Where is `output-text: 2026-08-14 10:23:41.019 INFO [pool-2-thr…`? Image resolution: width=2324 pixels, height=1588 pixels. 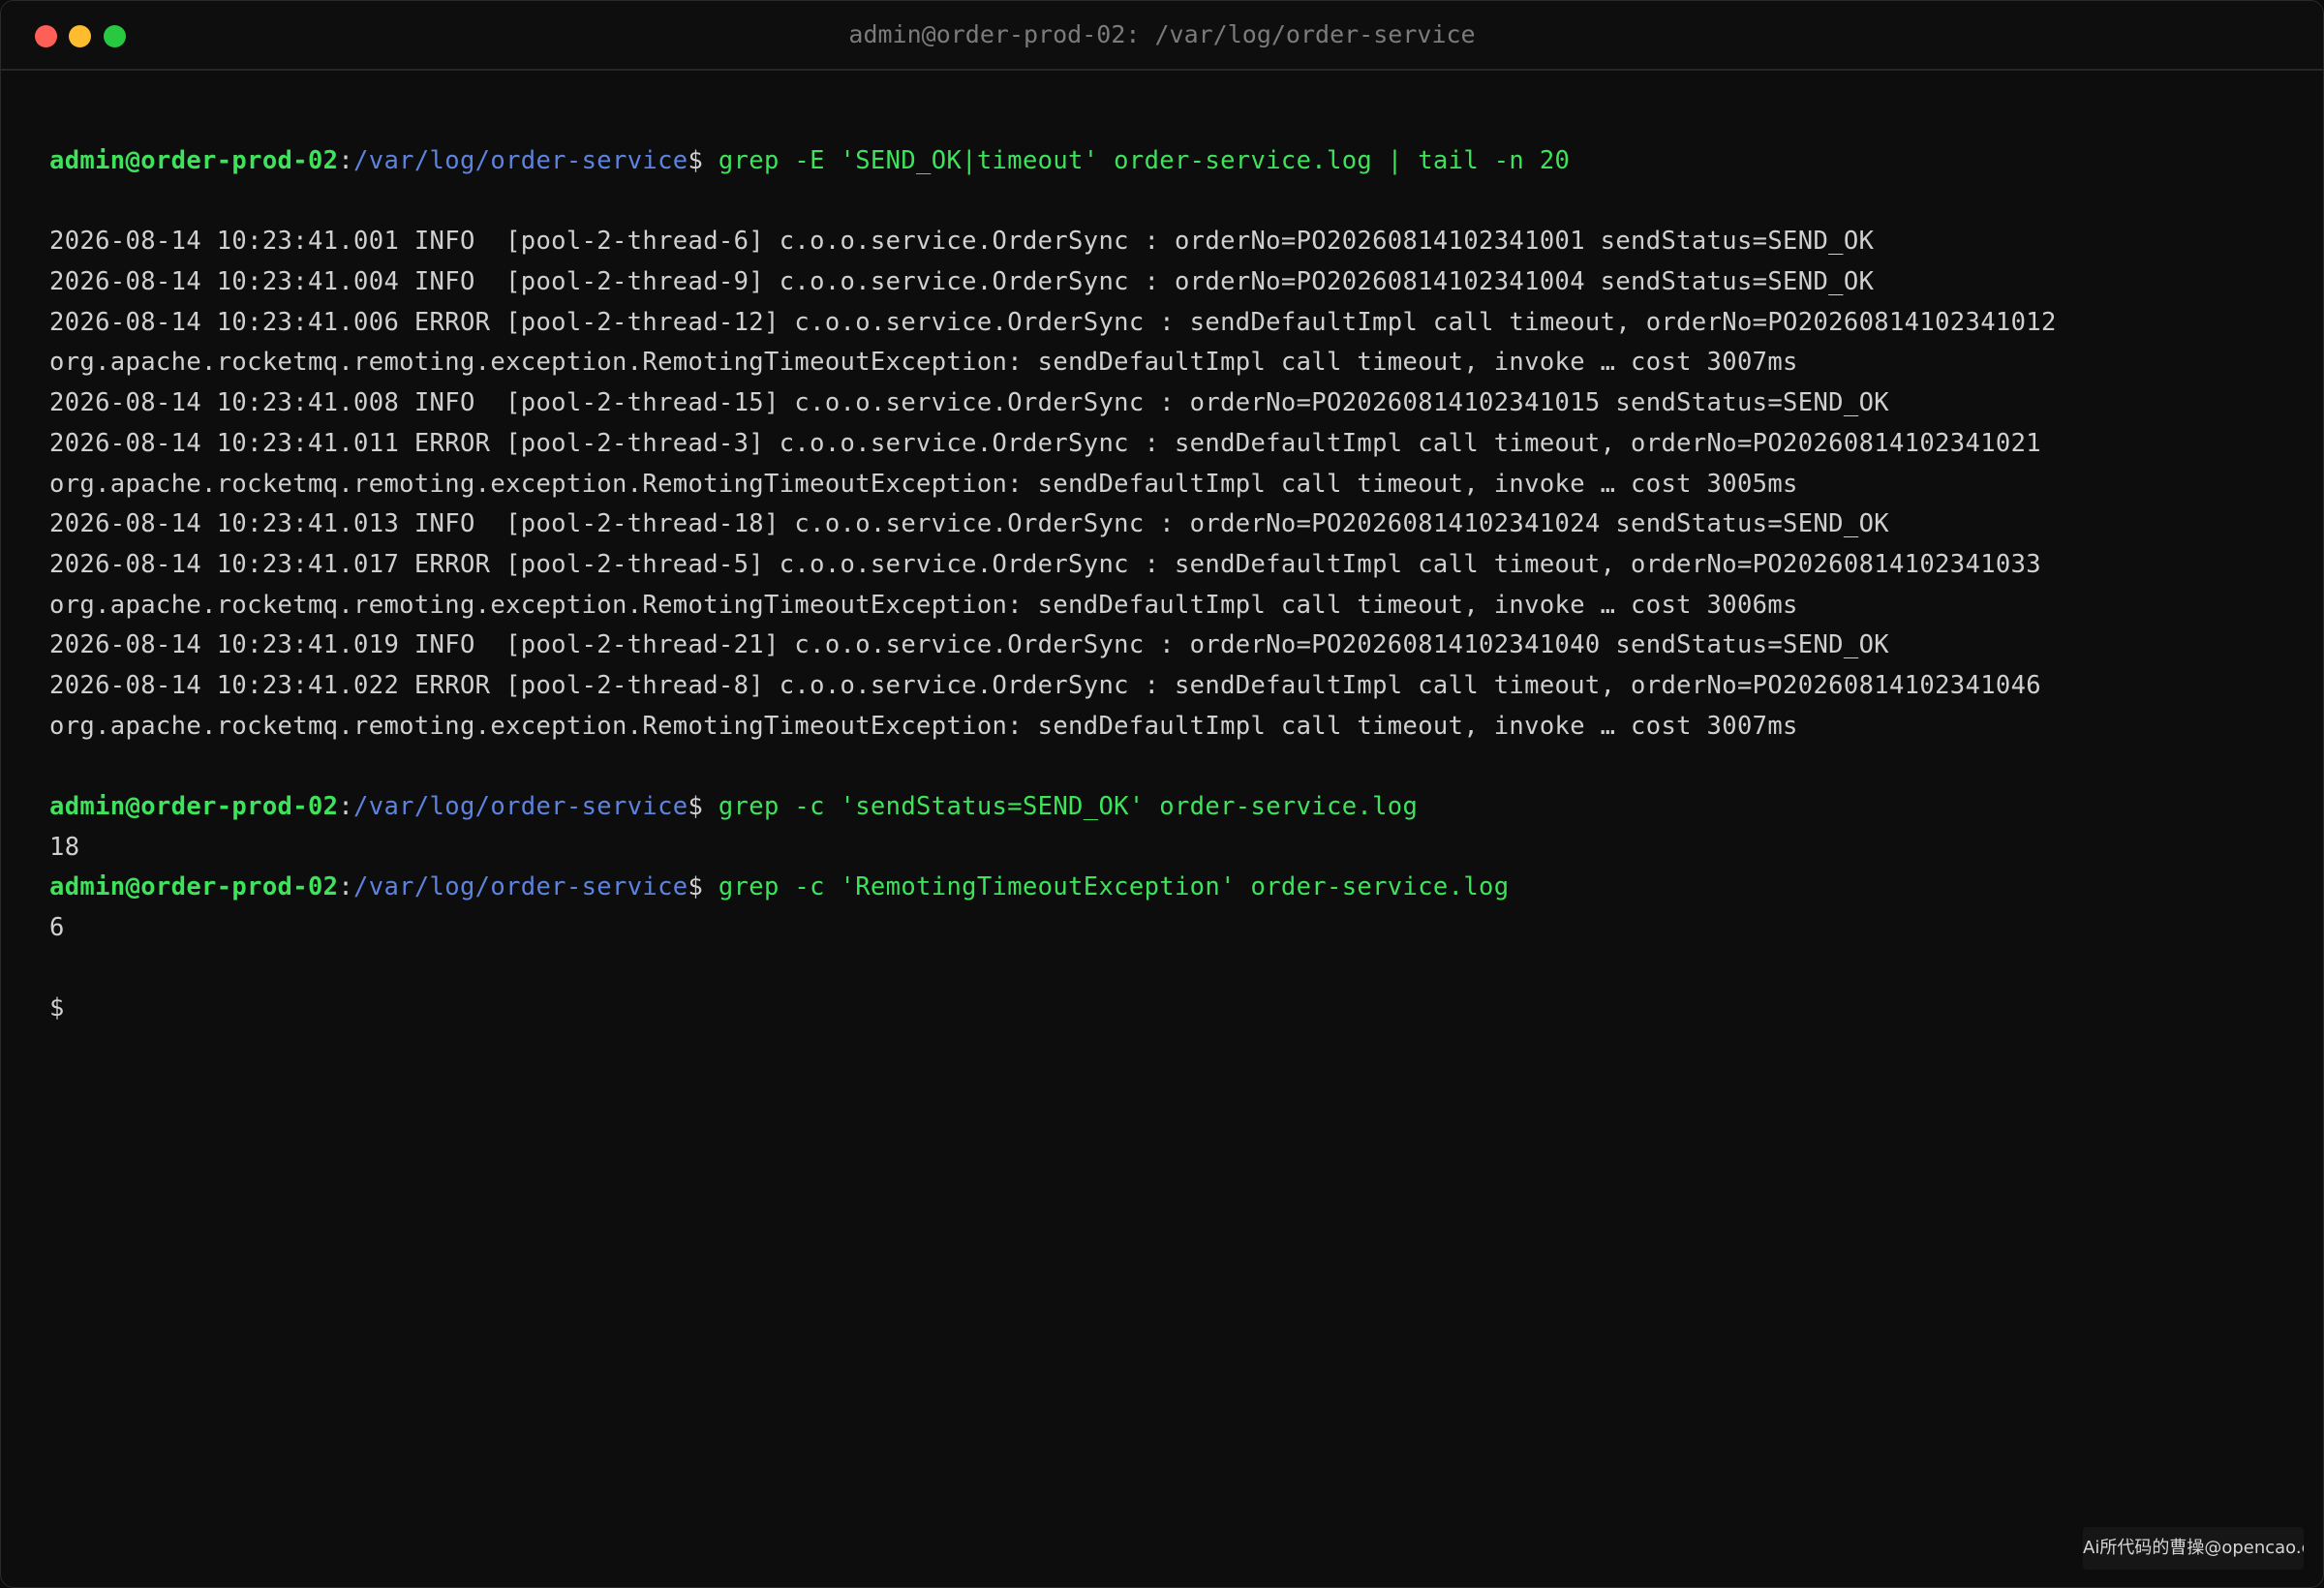 output-text: 2026-08-14 10:23:41.019 INFO [pool-2-thr… is located at coordinates (969, 645).